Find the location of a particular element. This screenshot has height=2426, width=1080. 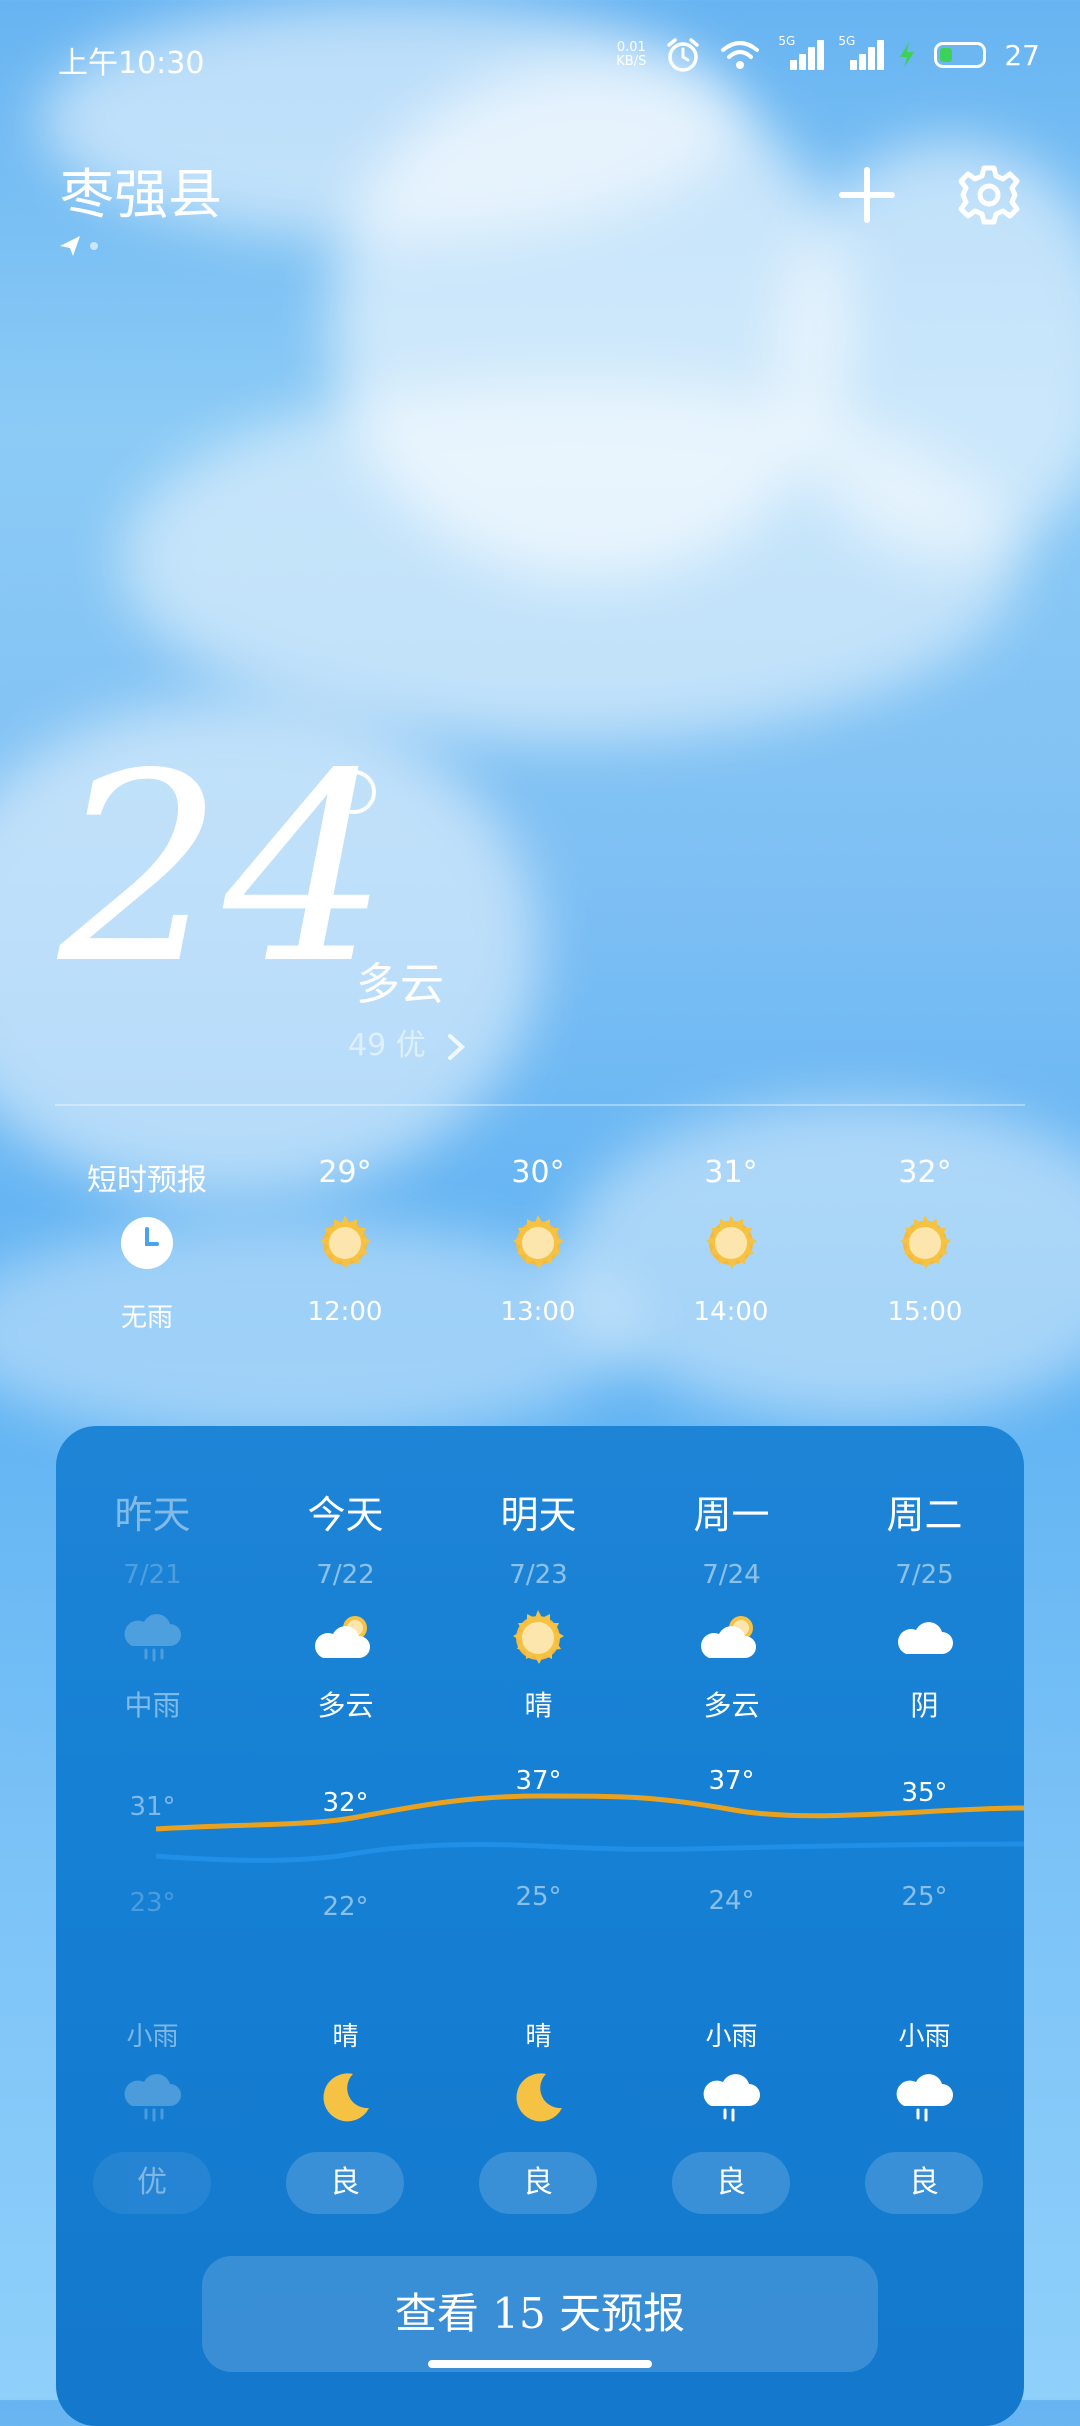

hourly-time: 15:00 is located at coordinates (925, 1312).